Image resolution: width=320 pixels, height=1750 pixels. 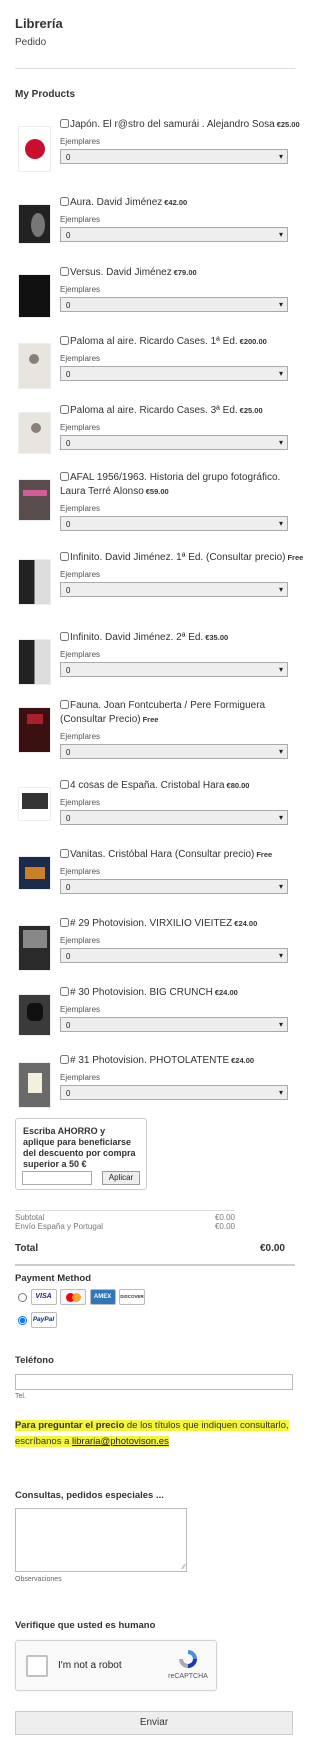 I want to click on payment-option-card: VISA AMEX DISCOVER, so click(x=82, y=1297).